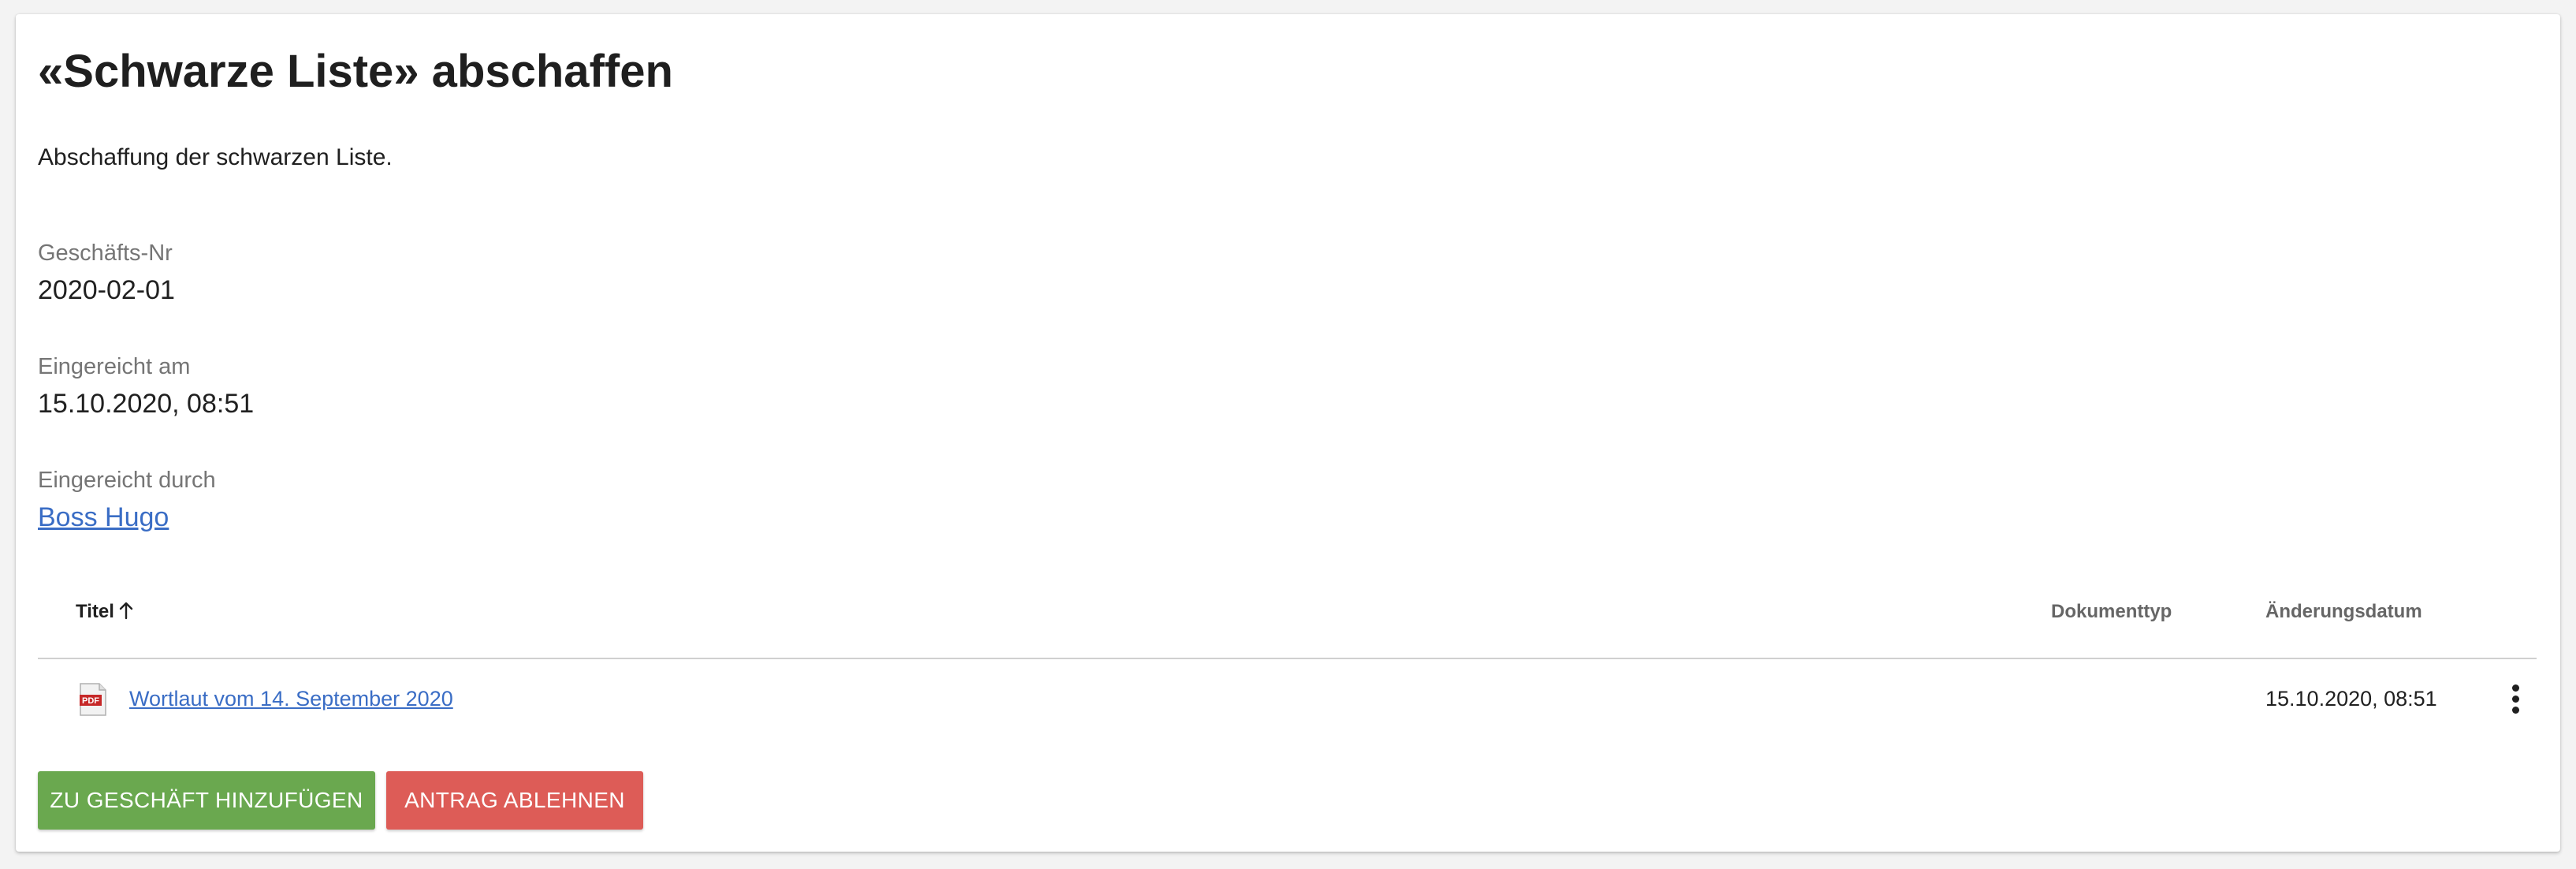 This screenshot has height=869, width=2576. Describe the element at coordinates (206, 800) in the screenshot. I see `add-to-business-button: ZU GESCHÄFT HINZUFÜGEN` at that location.